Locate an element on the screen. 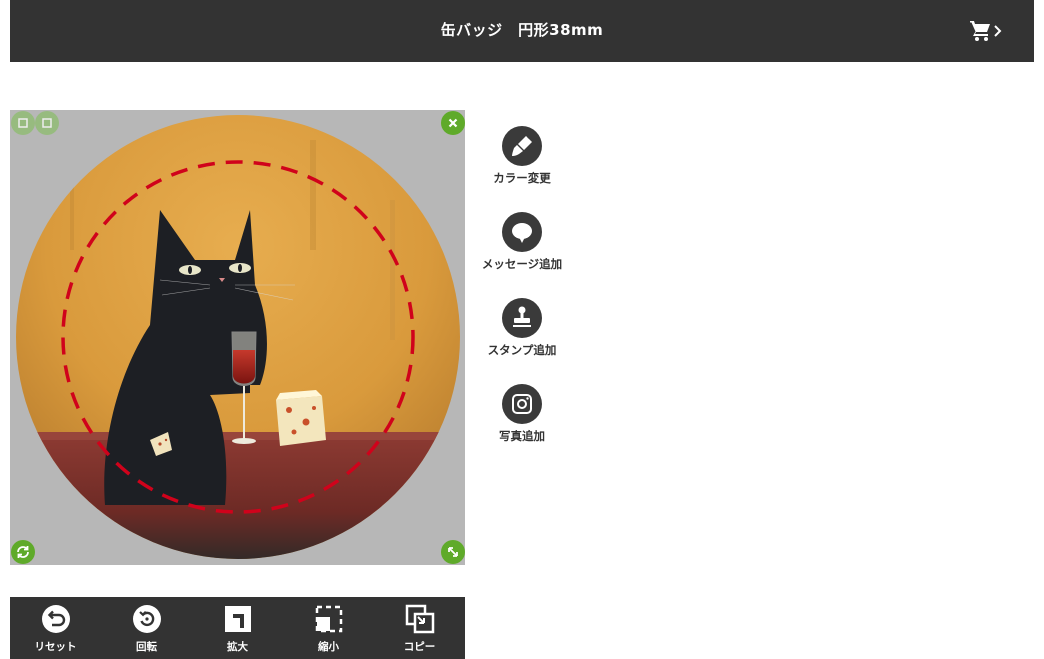 This screenshot has height=659, width=1044. enlarge-label: 拡大 is located at coordinates (237, 647).